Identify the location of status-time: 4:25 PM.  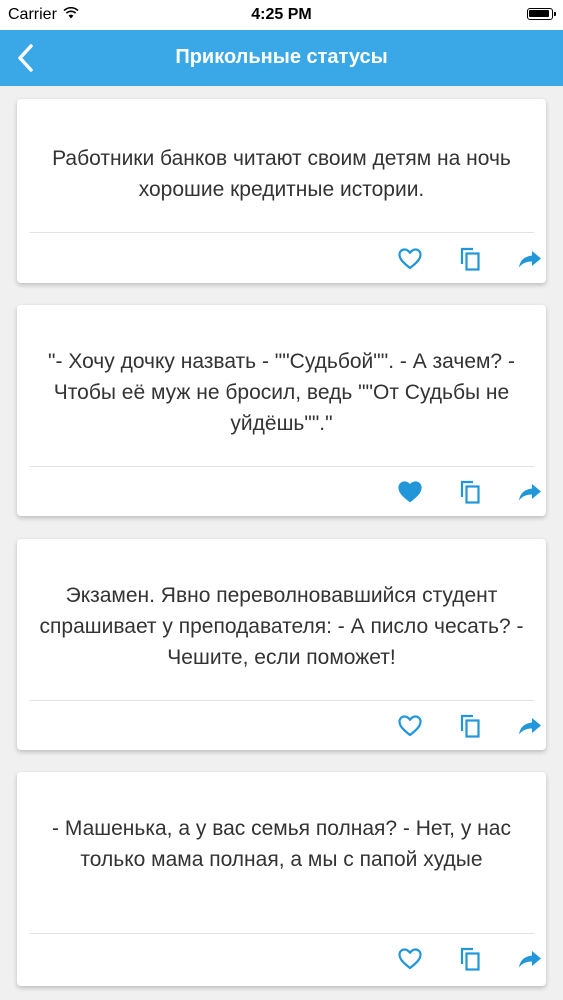
(281, 14).